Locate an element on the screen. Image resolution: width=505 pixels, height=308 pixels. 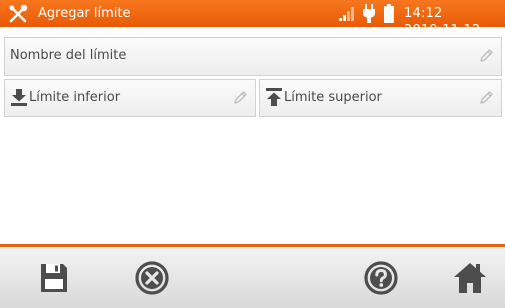
help-button is located at coordinates (381, 278).